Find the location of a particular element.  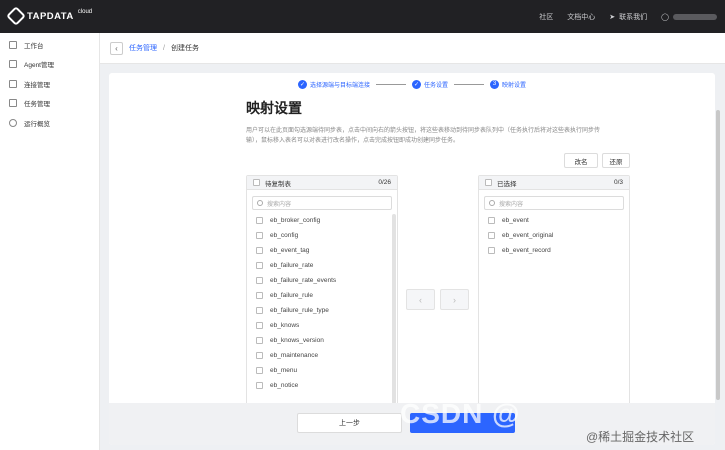

item-label: eb_failure_rule is located at coordinates (292, 295).